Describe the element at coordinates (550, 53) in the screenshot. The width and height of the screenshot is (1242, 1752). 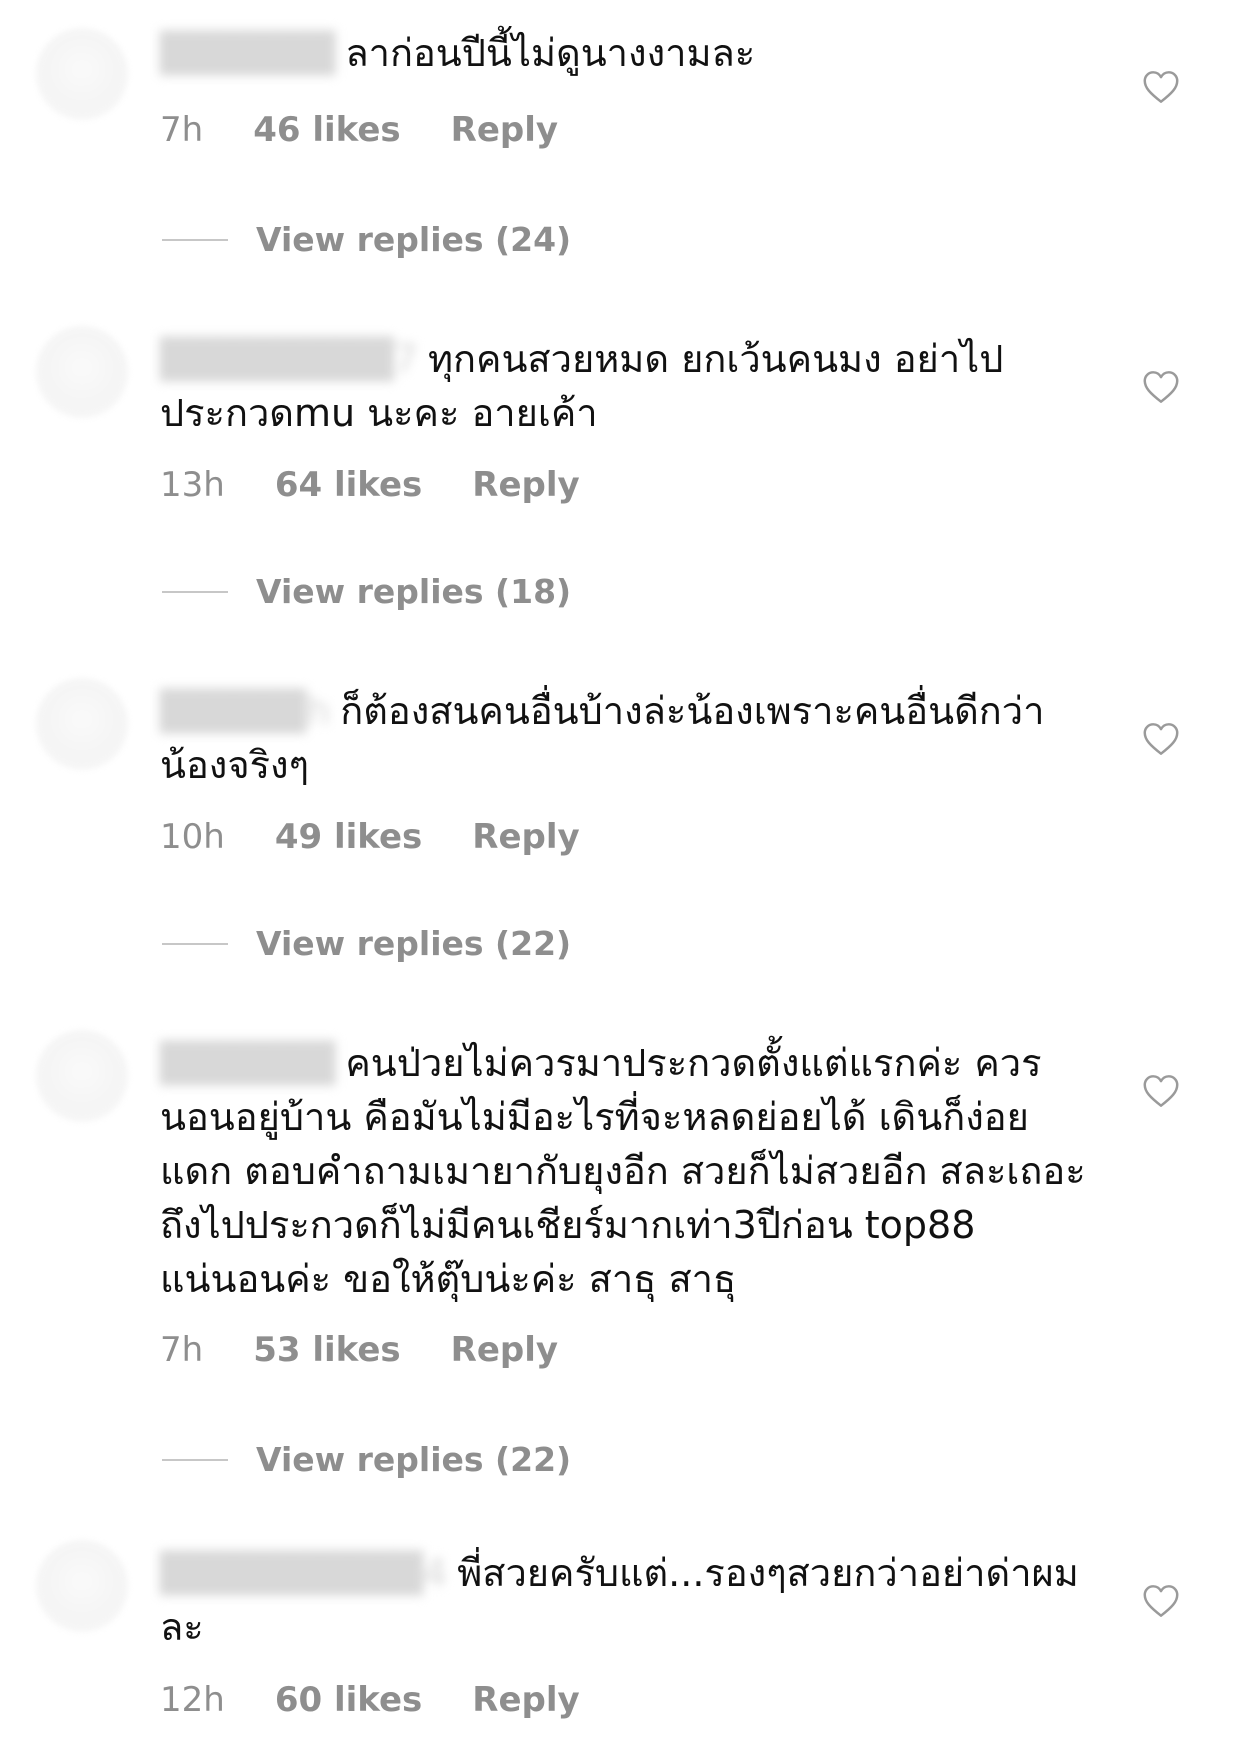
I see `comment-text: ลาก่อนปีนี้ไม่ดูนางงามละ` at that location.